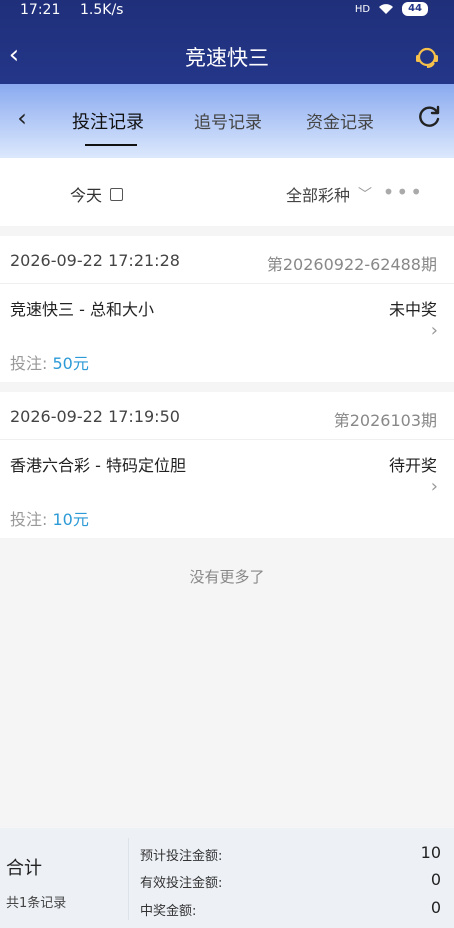 The width and height of the screenshot is (454, 928). Describe the element at coordinates (403, 192) in the screenshot. I see `more-options-icon: •••` at that location.